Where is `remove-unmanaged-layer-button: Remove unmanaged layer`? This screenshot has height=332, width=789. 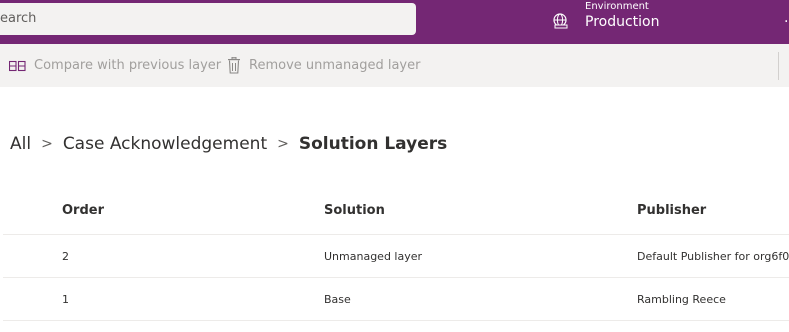 remove-unmanaged-layer-button: Remove unmanaged layer is located at coordinates (323, 65).